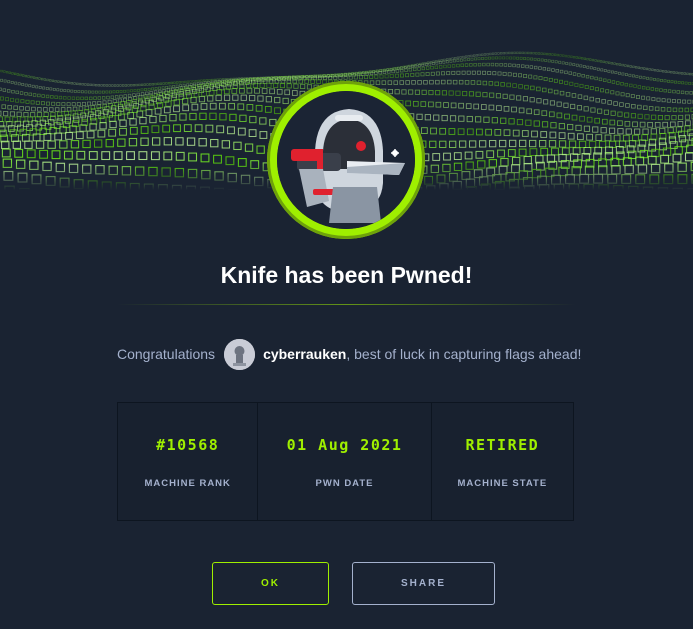 Image resolution: width=693 pixels, height=629 pixels. I want to click on share-button: SHARE, so click(423, 583).